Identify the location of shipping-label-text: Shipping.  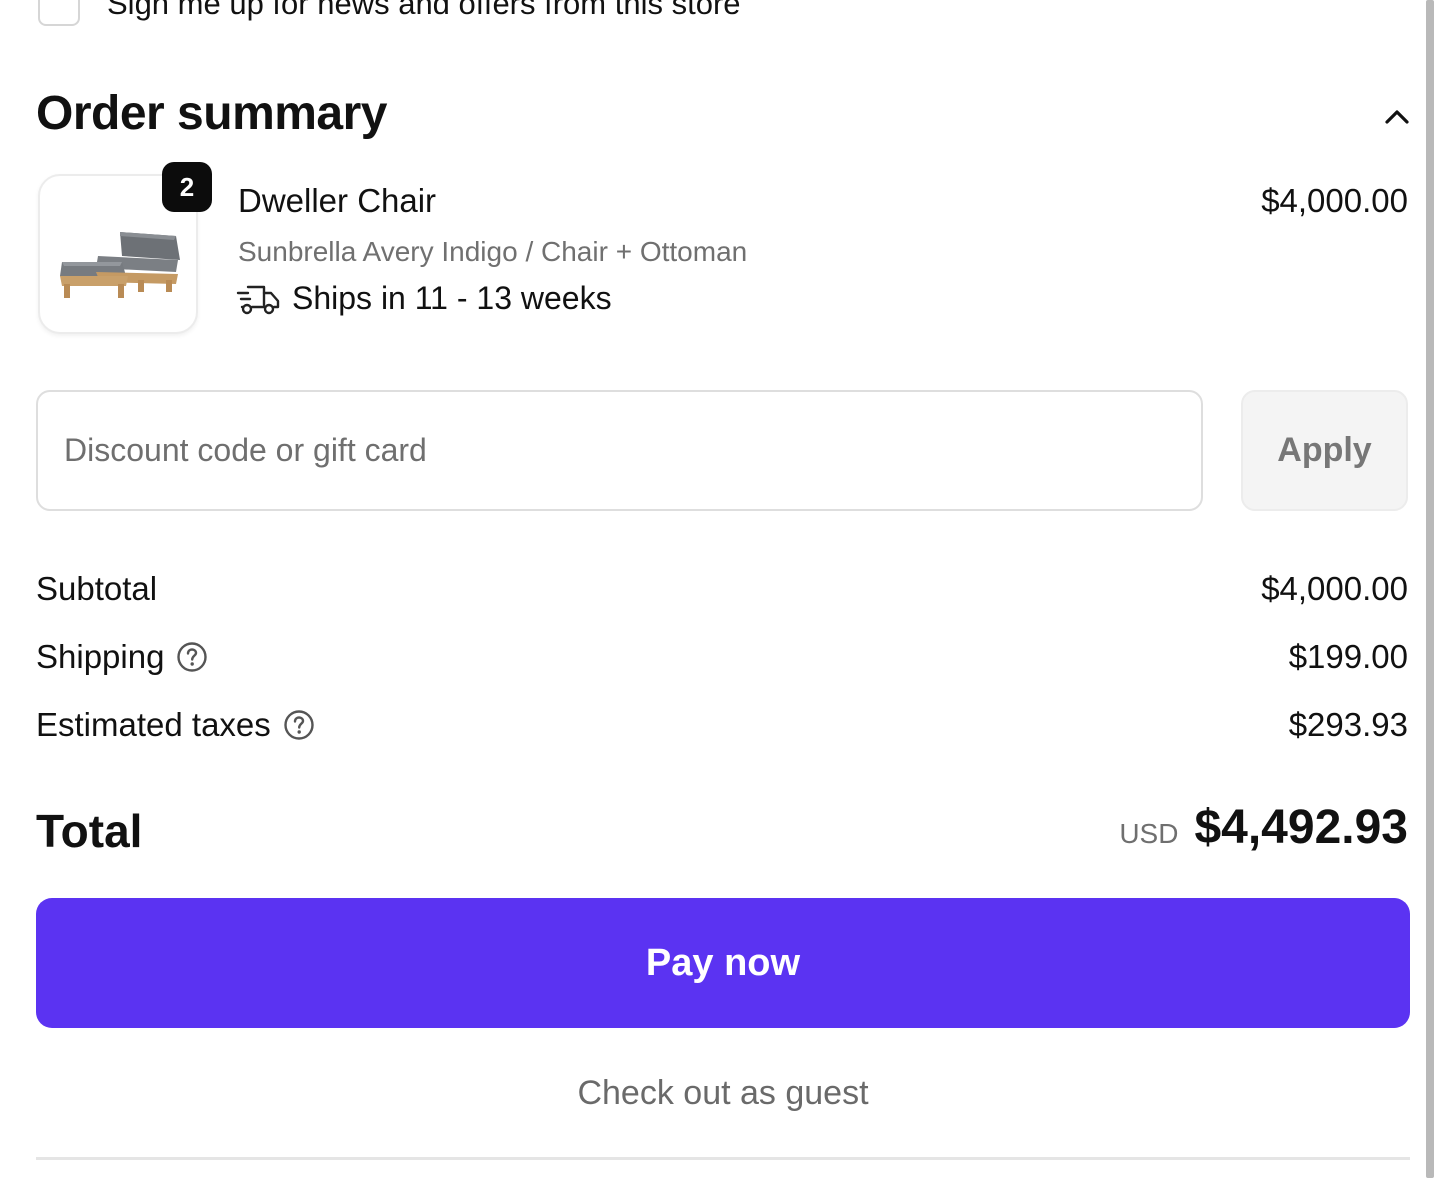
(100, 656).